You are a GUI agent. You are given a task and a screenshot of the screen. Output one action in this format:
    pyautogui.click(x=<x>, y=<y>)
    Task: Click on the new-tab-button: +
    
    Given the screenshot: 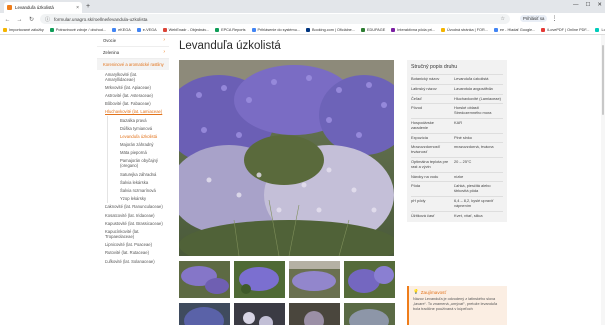 What is the action you would take?
    pyautogui.click(x=88, y=7)
    